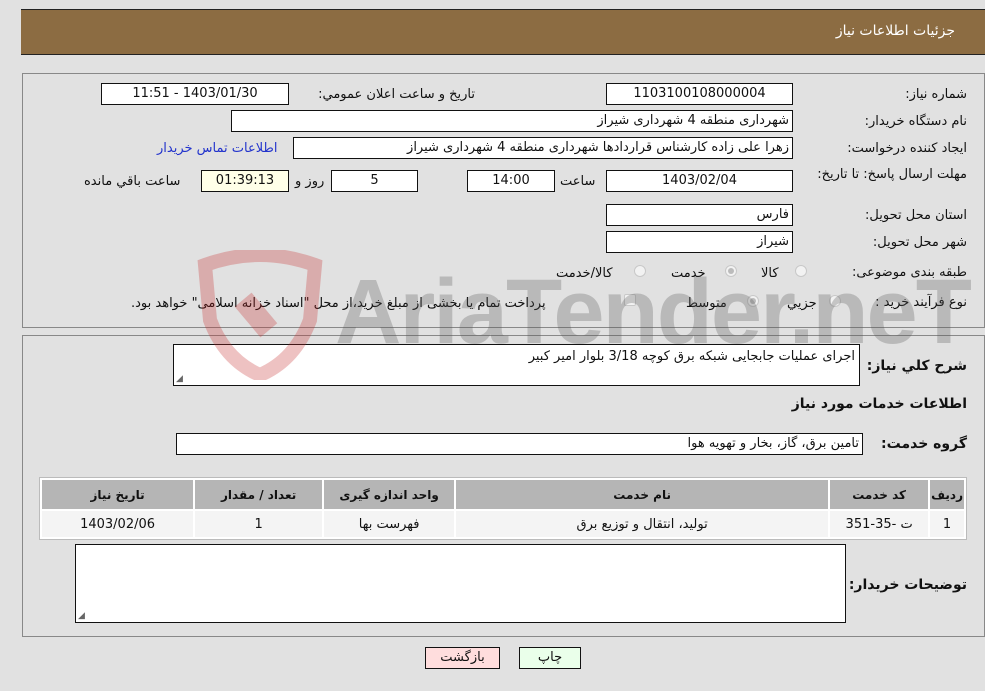 Image resolution: width=985 pixels, height=691 pixels. What do you see at coordinates (511, 181) in the screenshot?
I see `deadline-time-field: 14:00` at bounding box center [511, 181].